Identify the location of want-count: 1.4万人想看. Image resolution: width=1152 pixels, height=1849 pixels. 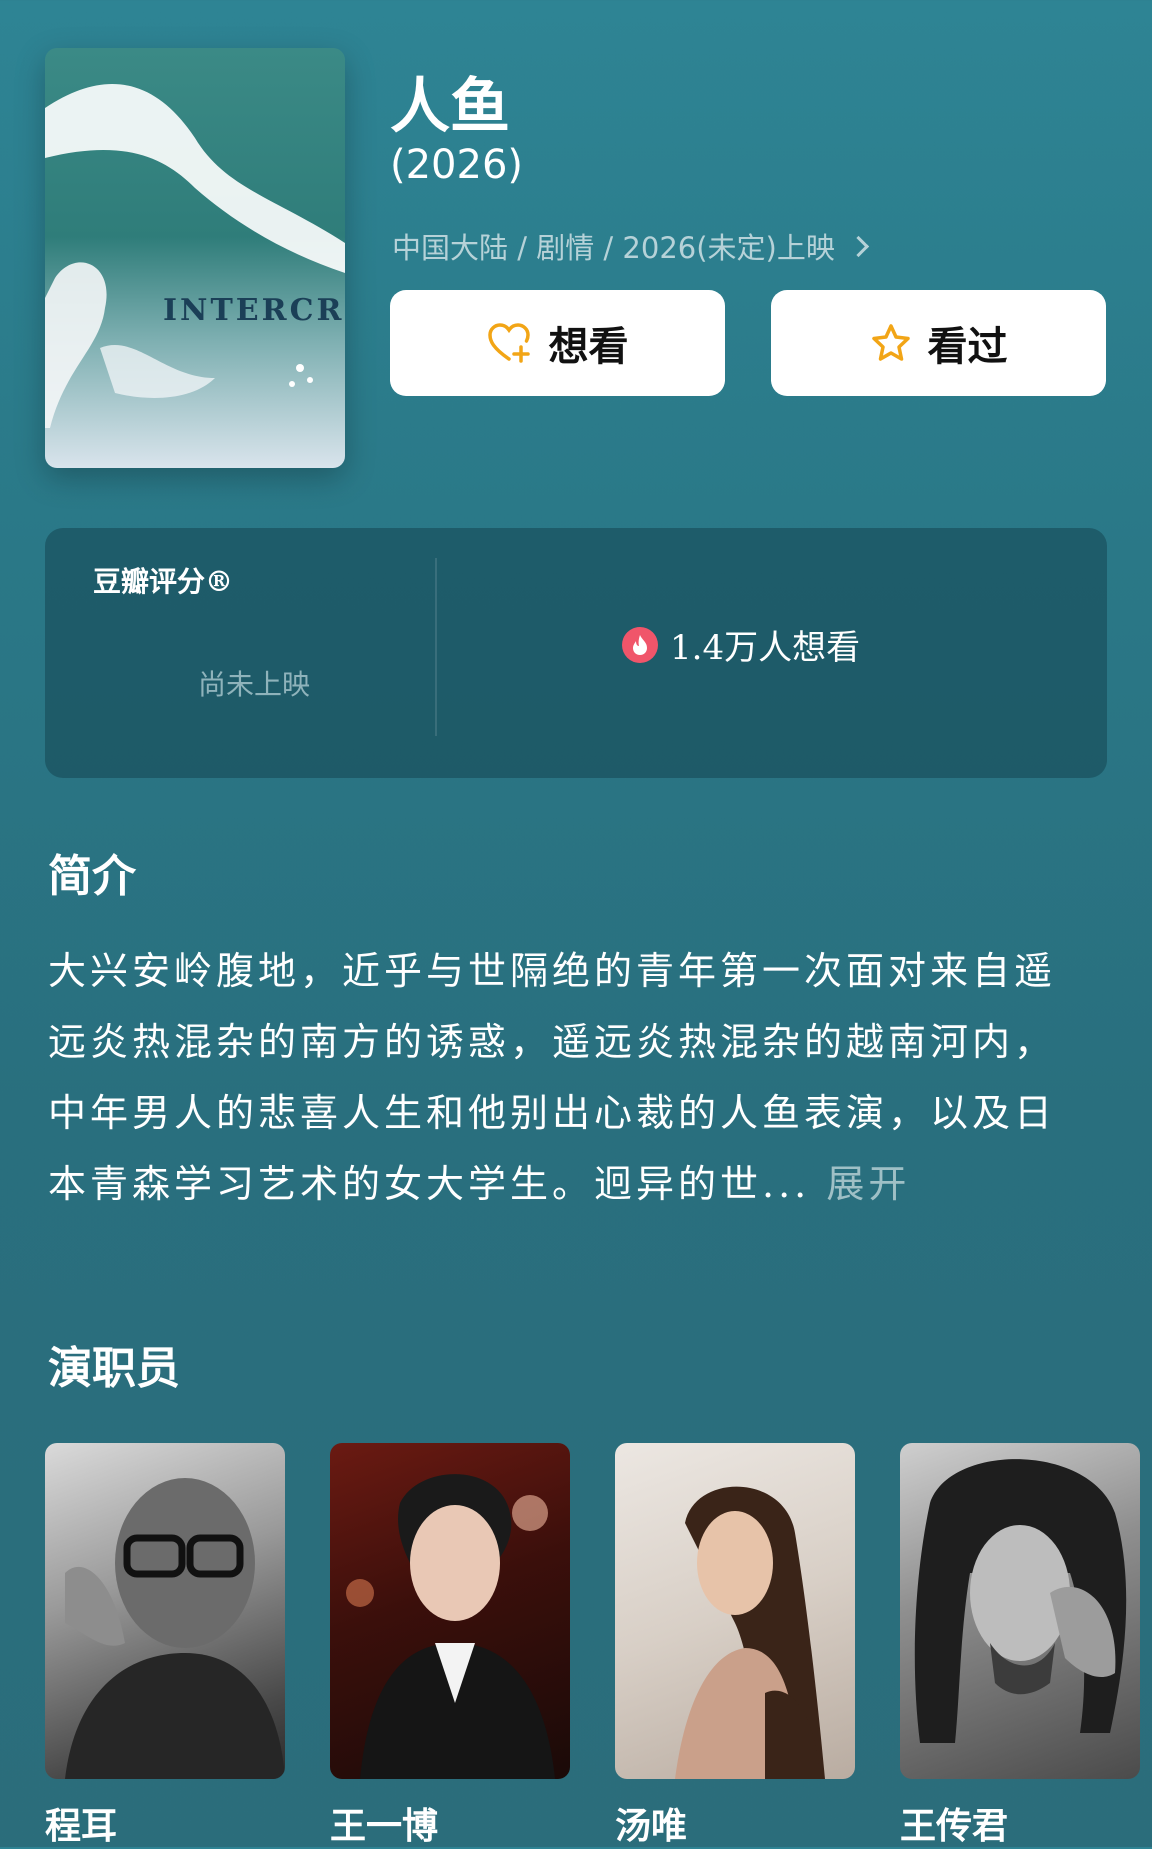
(741, 644).